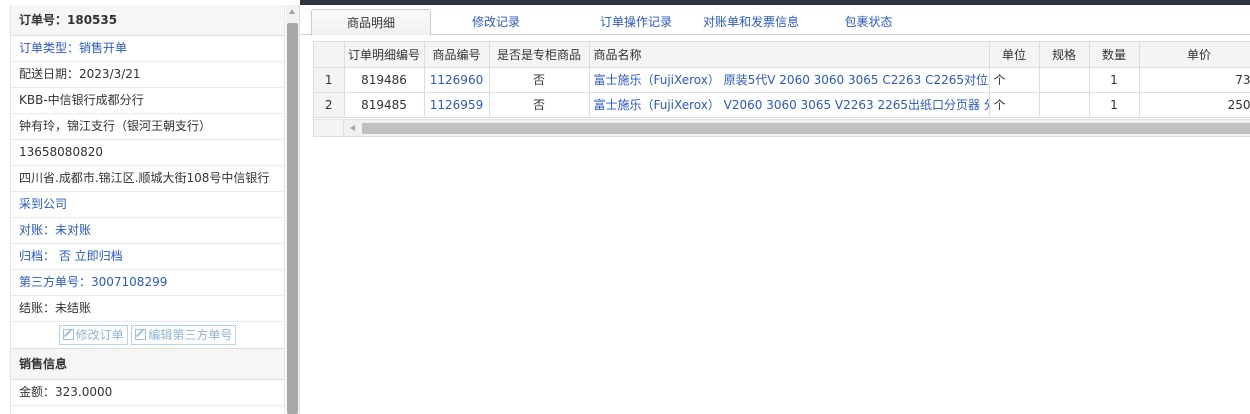 The width and height of the screenshot is (1250, 414). I want to click on order-field: 四川省.成都市.锦江区.顺城大街108号中信银行, so click(147, 179).